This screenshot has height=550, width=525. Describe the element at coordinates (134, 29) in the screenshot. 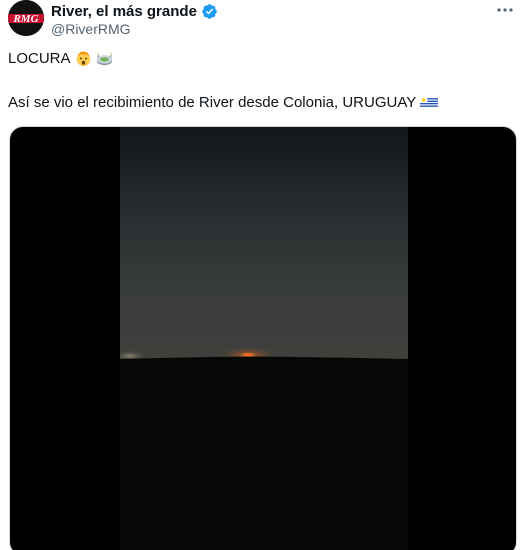

I see `author-handle: @RiverRMG` at that location.